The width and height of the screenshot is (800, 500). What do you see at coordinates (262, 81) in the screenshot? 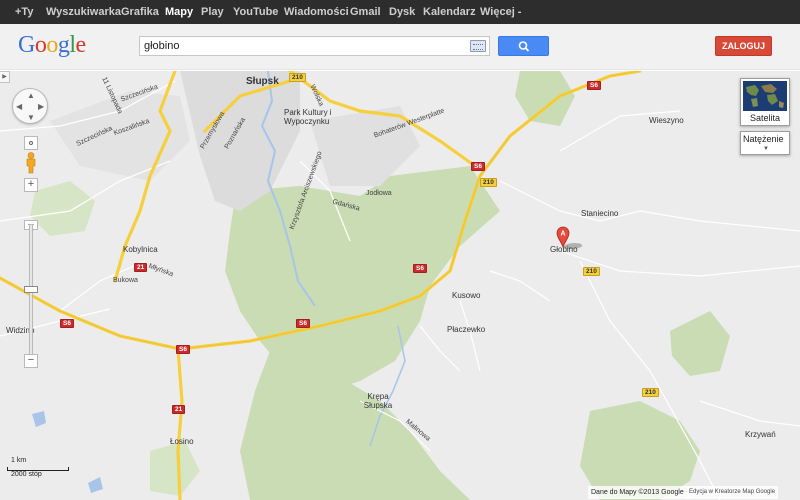
I see `label-slupsk: Słupsk` at bounding box center [262, 81].